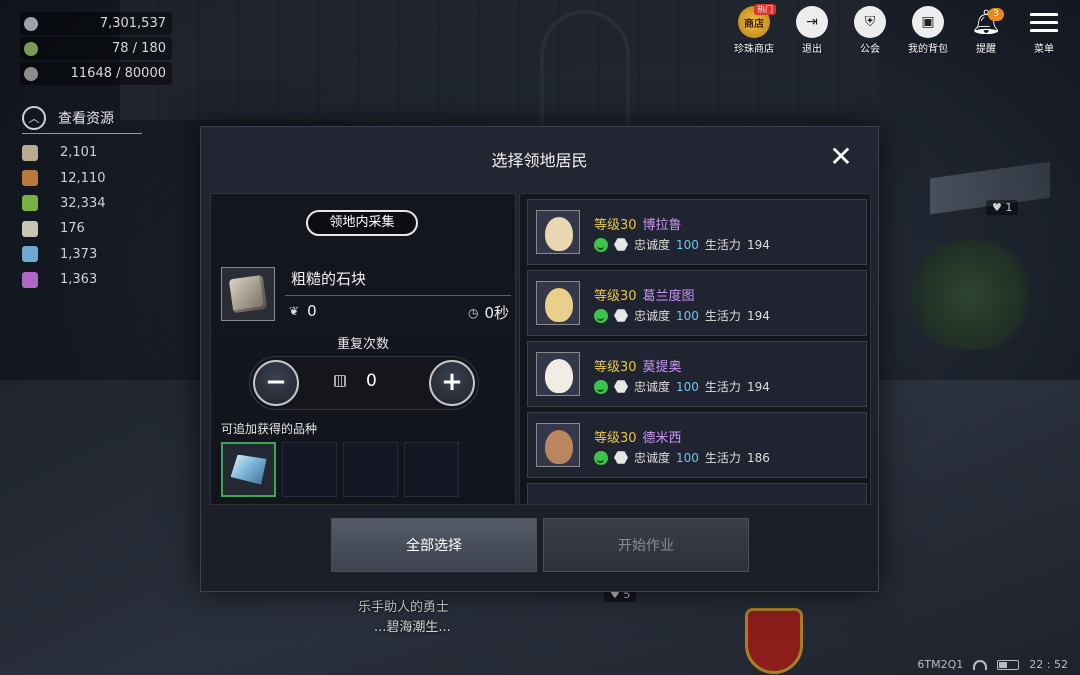 The width and height of the screenshot is (1080, 675). Describe the element at coordinates (662, 367) in the screenshot. I see `resident-name: 莫提奥` at that location.